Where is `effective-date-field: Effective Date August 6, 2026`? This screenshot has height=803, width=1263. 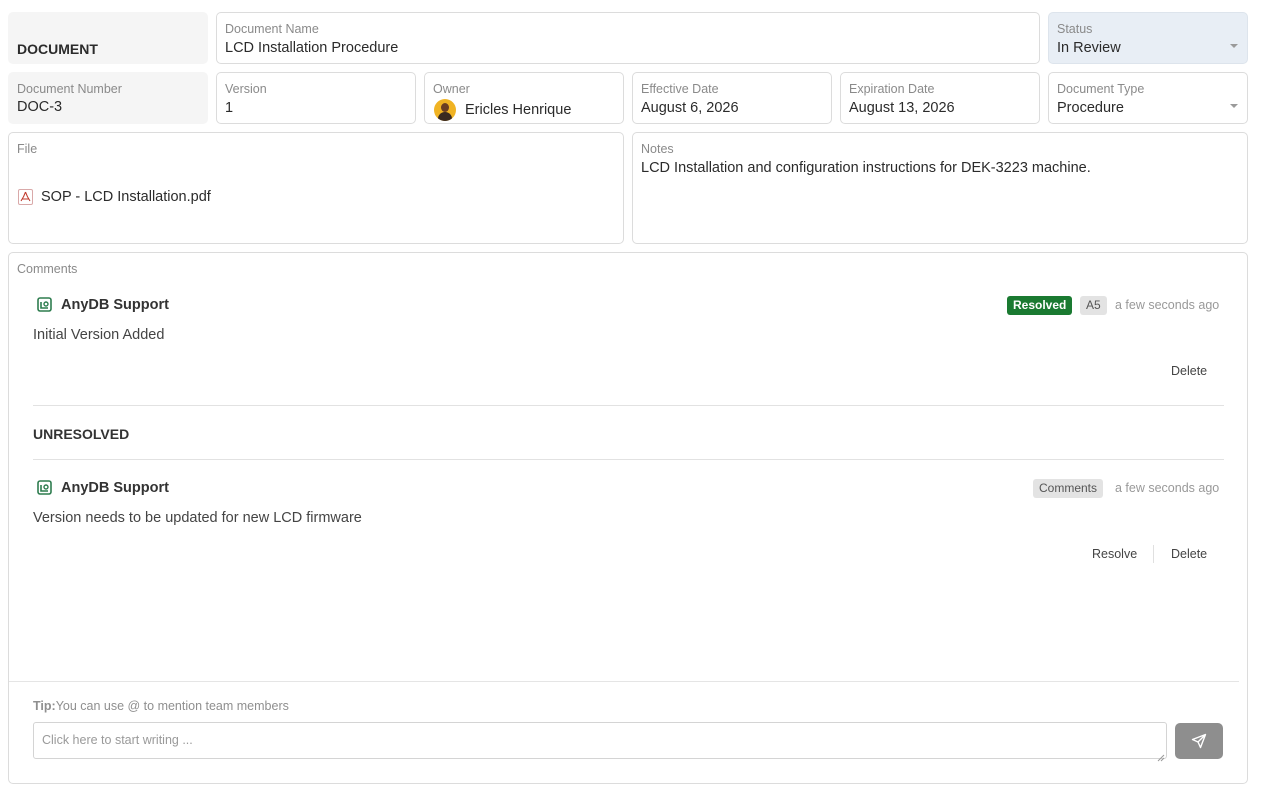 effective-date-field: Effective Date August 6, 2026 is located at coordinates (732, 98).